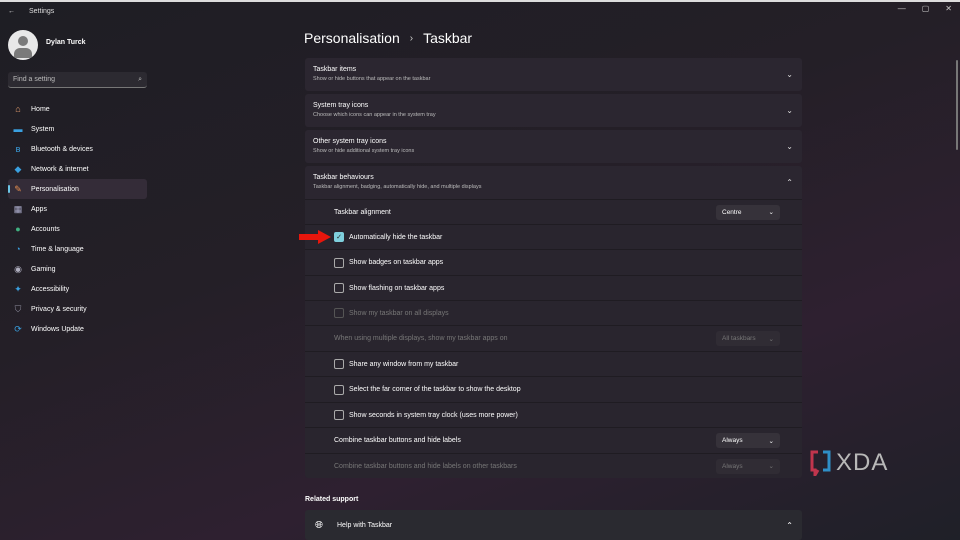 Image resolution: width=960 pixels, height=540 pixels. I want to click on sidebar-item-personalisation: ✎ Personalisation, so click(77, 189).